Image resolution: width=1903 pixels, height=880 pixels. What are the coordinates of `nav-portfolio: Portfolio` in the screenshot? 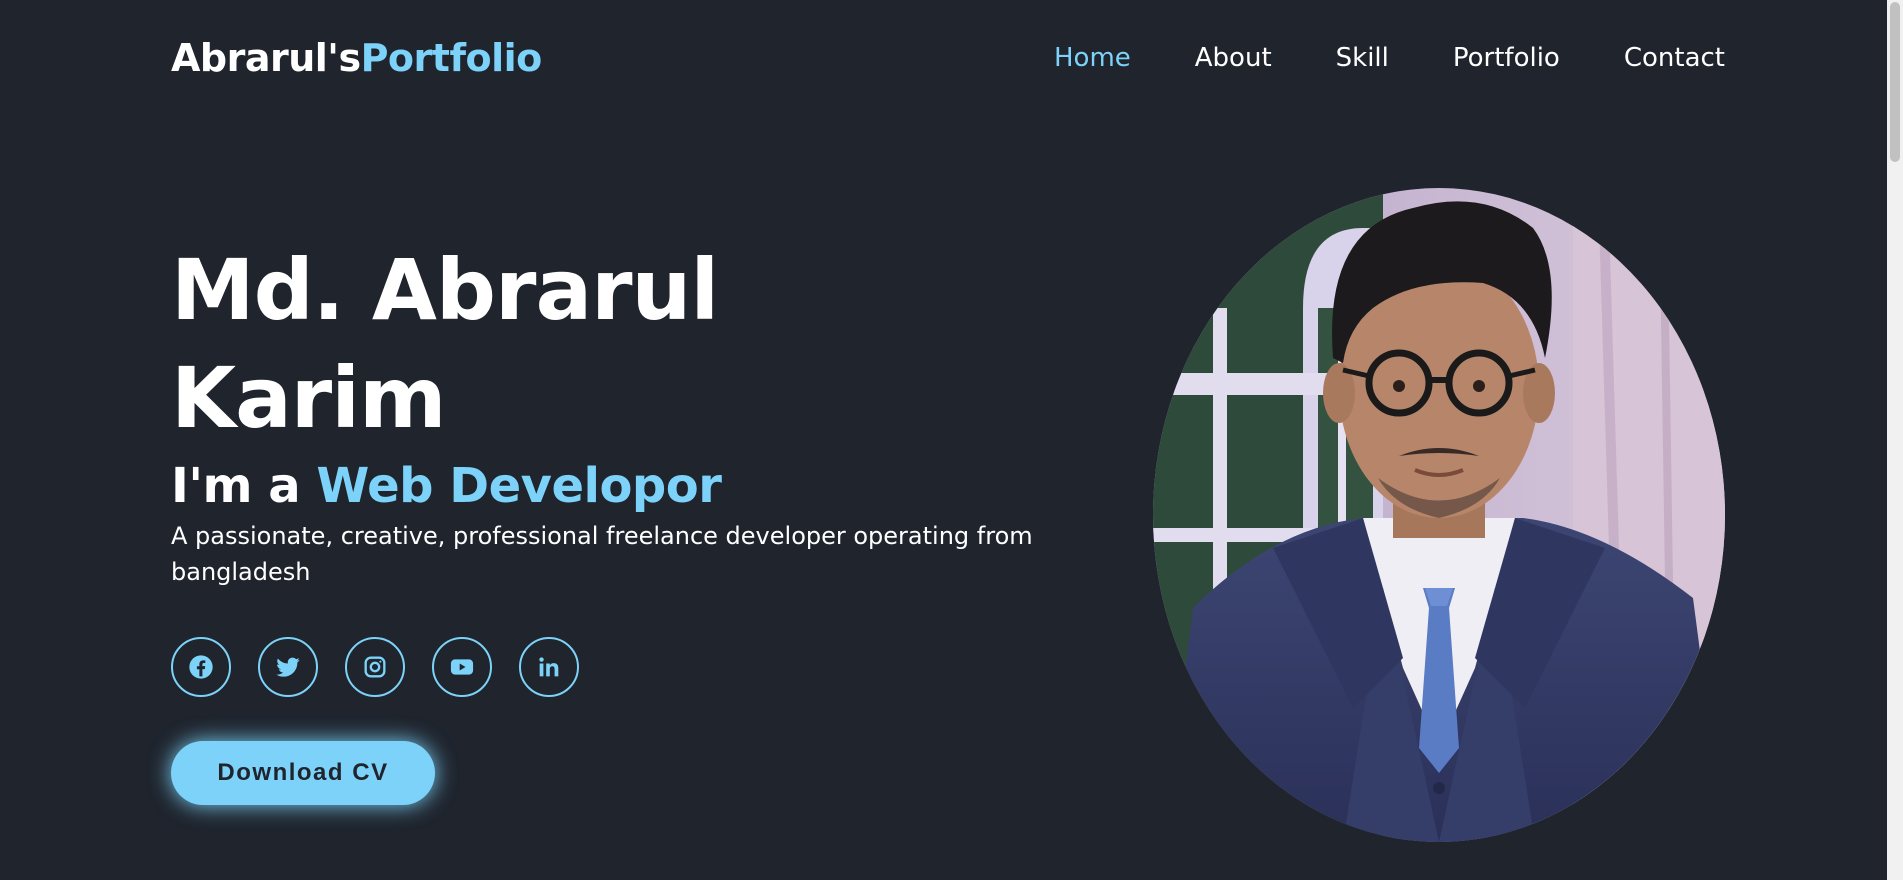 It's located at (1506, 58).